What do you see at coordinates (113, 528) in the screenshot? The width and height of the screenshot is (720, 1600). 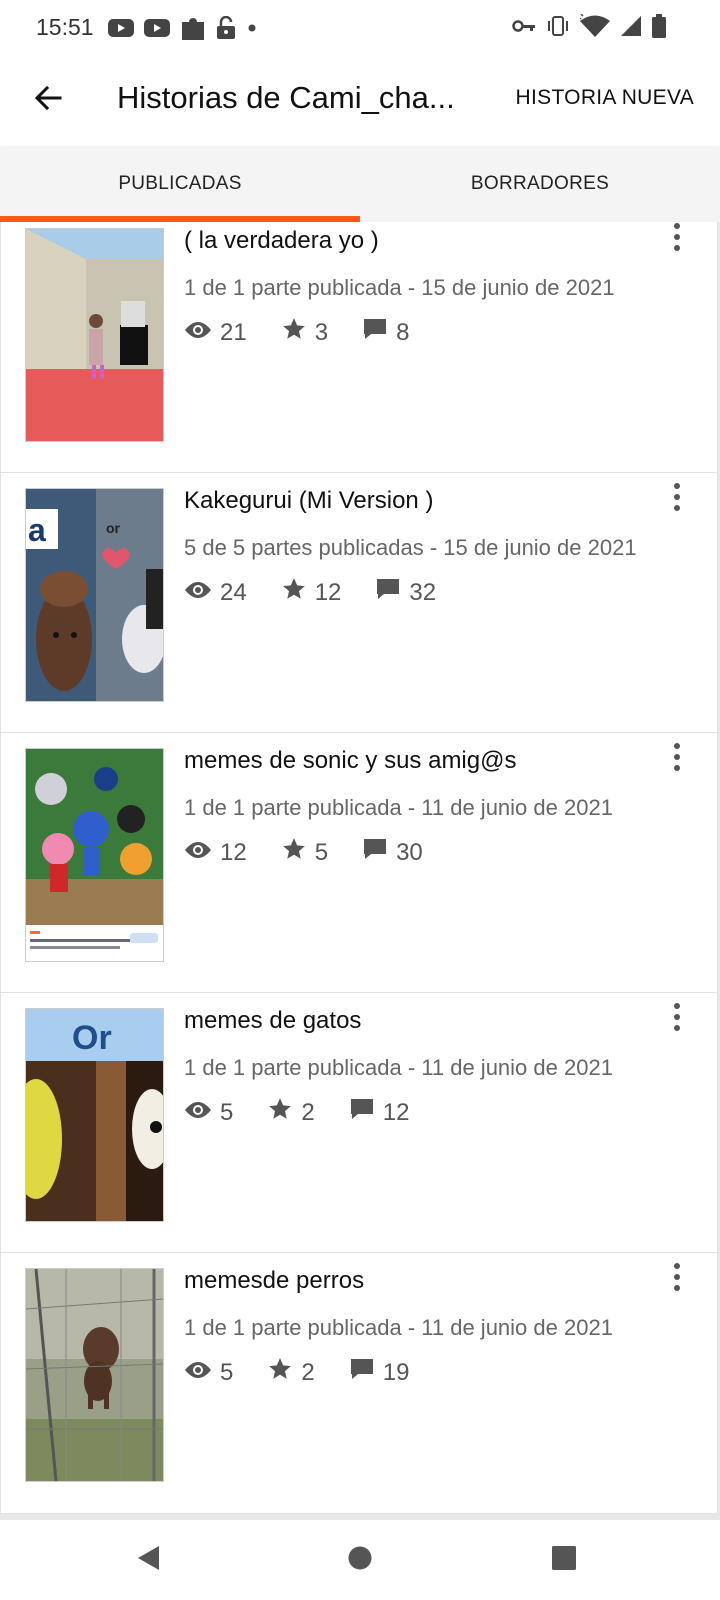 I see `cover-text-or: or` at bounding box center [113, 528].